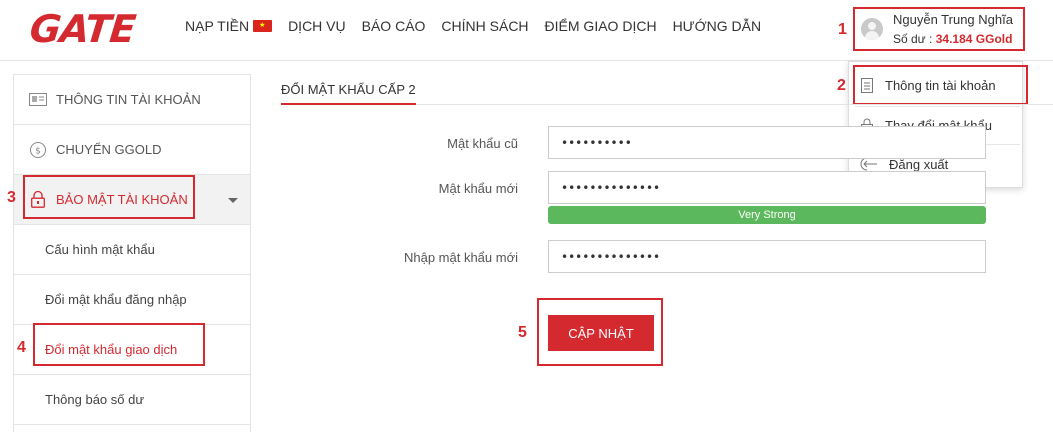 This screenshot has width=1053, height=432. What do you see at coordinates (394, 26) in the screenshot?
I see `nav-bao-cao: BÁO CÁO` at bounding box center [394, 26].